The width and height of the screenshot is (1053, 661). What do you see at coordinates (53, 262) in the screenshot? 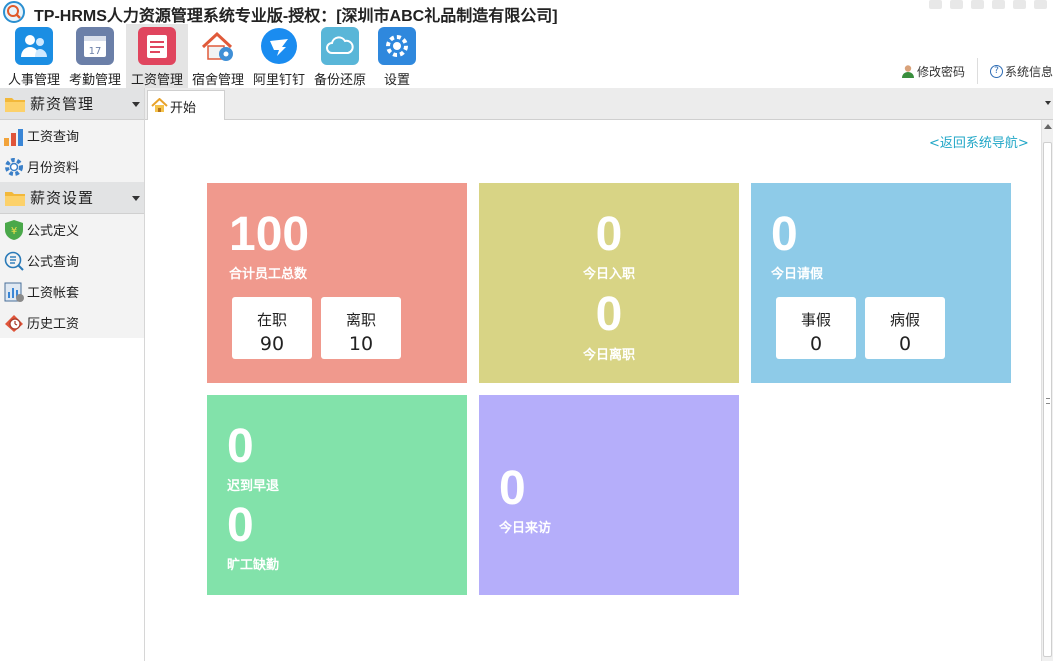
I see `sidebar-item-label: 公式查询` at bounding box center [53, 262].